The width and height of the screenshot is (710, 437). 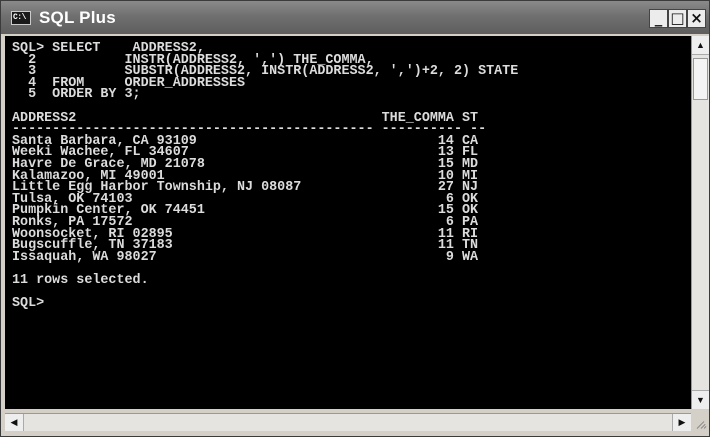 I want to click on title-bar: C:\ SQL Plus _ □ ×, so click(x=355, y=17).